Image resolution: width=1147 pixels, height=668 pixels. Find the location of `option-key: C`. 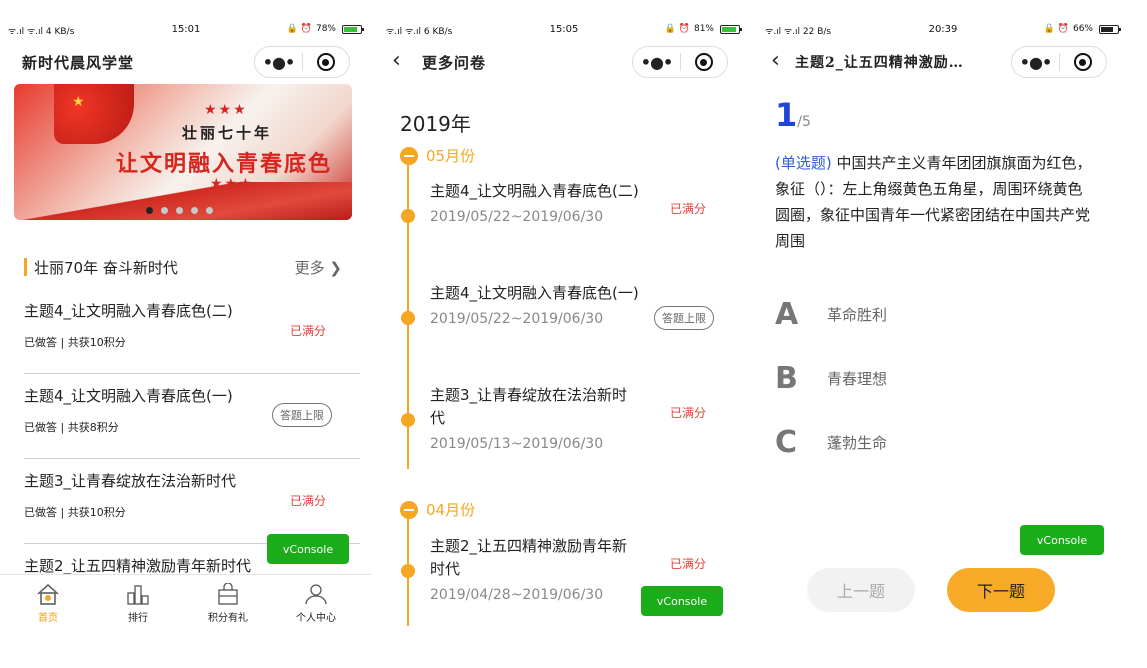

option-key: C is located at coordinates (786, 442).